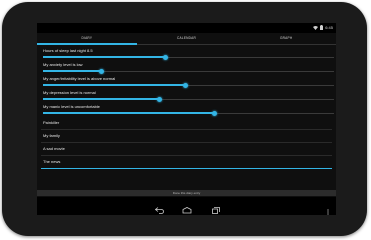 Image resolution: width=371 pixels, height=240 pixels. I want to click on home-icon, so click(187, 208).